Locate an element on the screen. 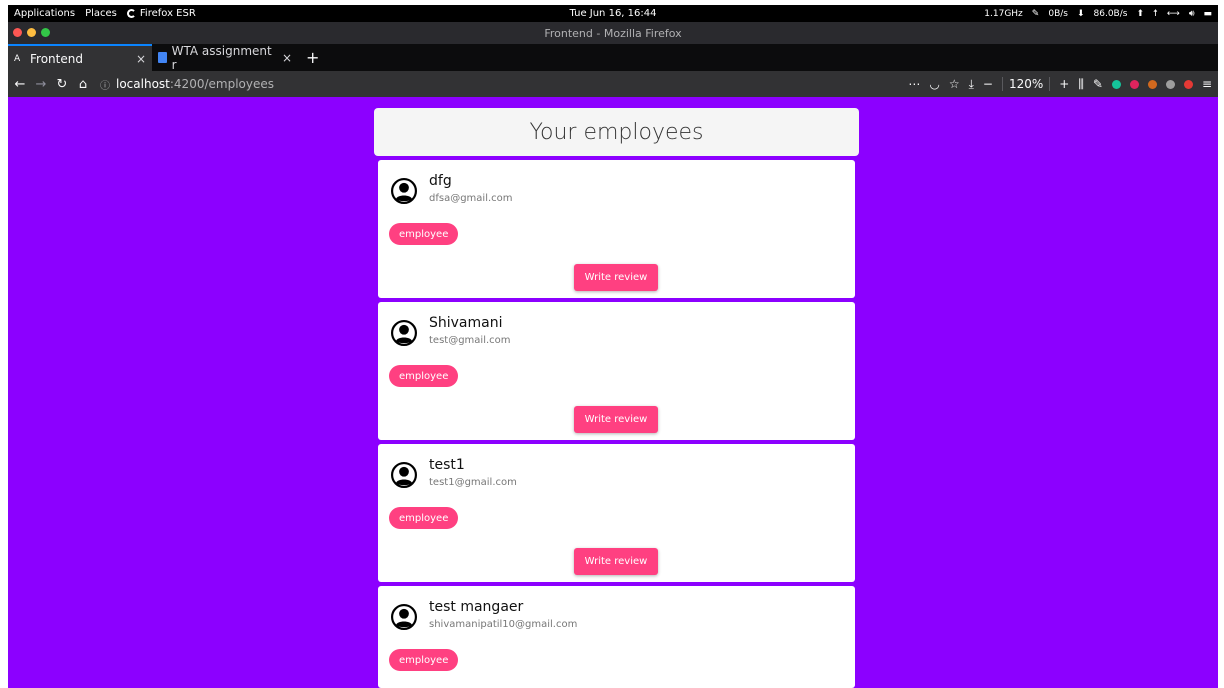  zoom-out-icon: − is located at coordinates (988, 84).